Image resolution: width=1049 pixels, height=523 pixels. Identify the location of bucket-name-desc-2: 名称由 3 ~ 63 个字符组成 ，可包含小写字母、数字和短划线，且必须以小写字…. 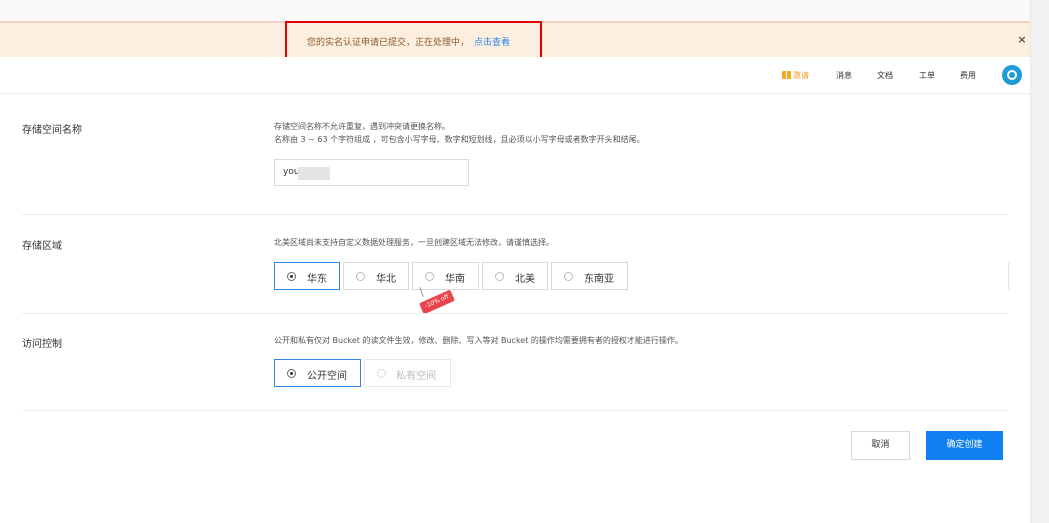
(459, 139).